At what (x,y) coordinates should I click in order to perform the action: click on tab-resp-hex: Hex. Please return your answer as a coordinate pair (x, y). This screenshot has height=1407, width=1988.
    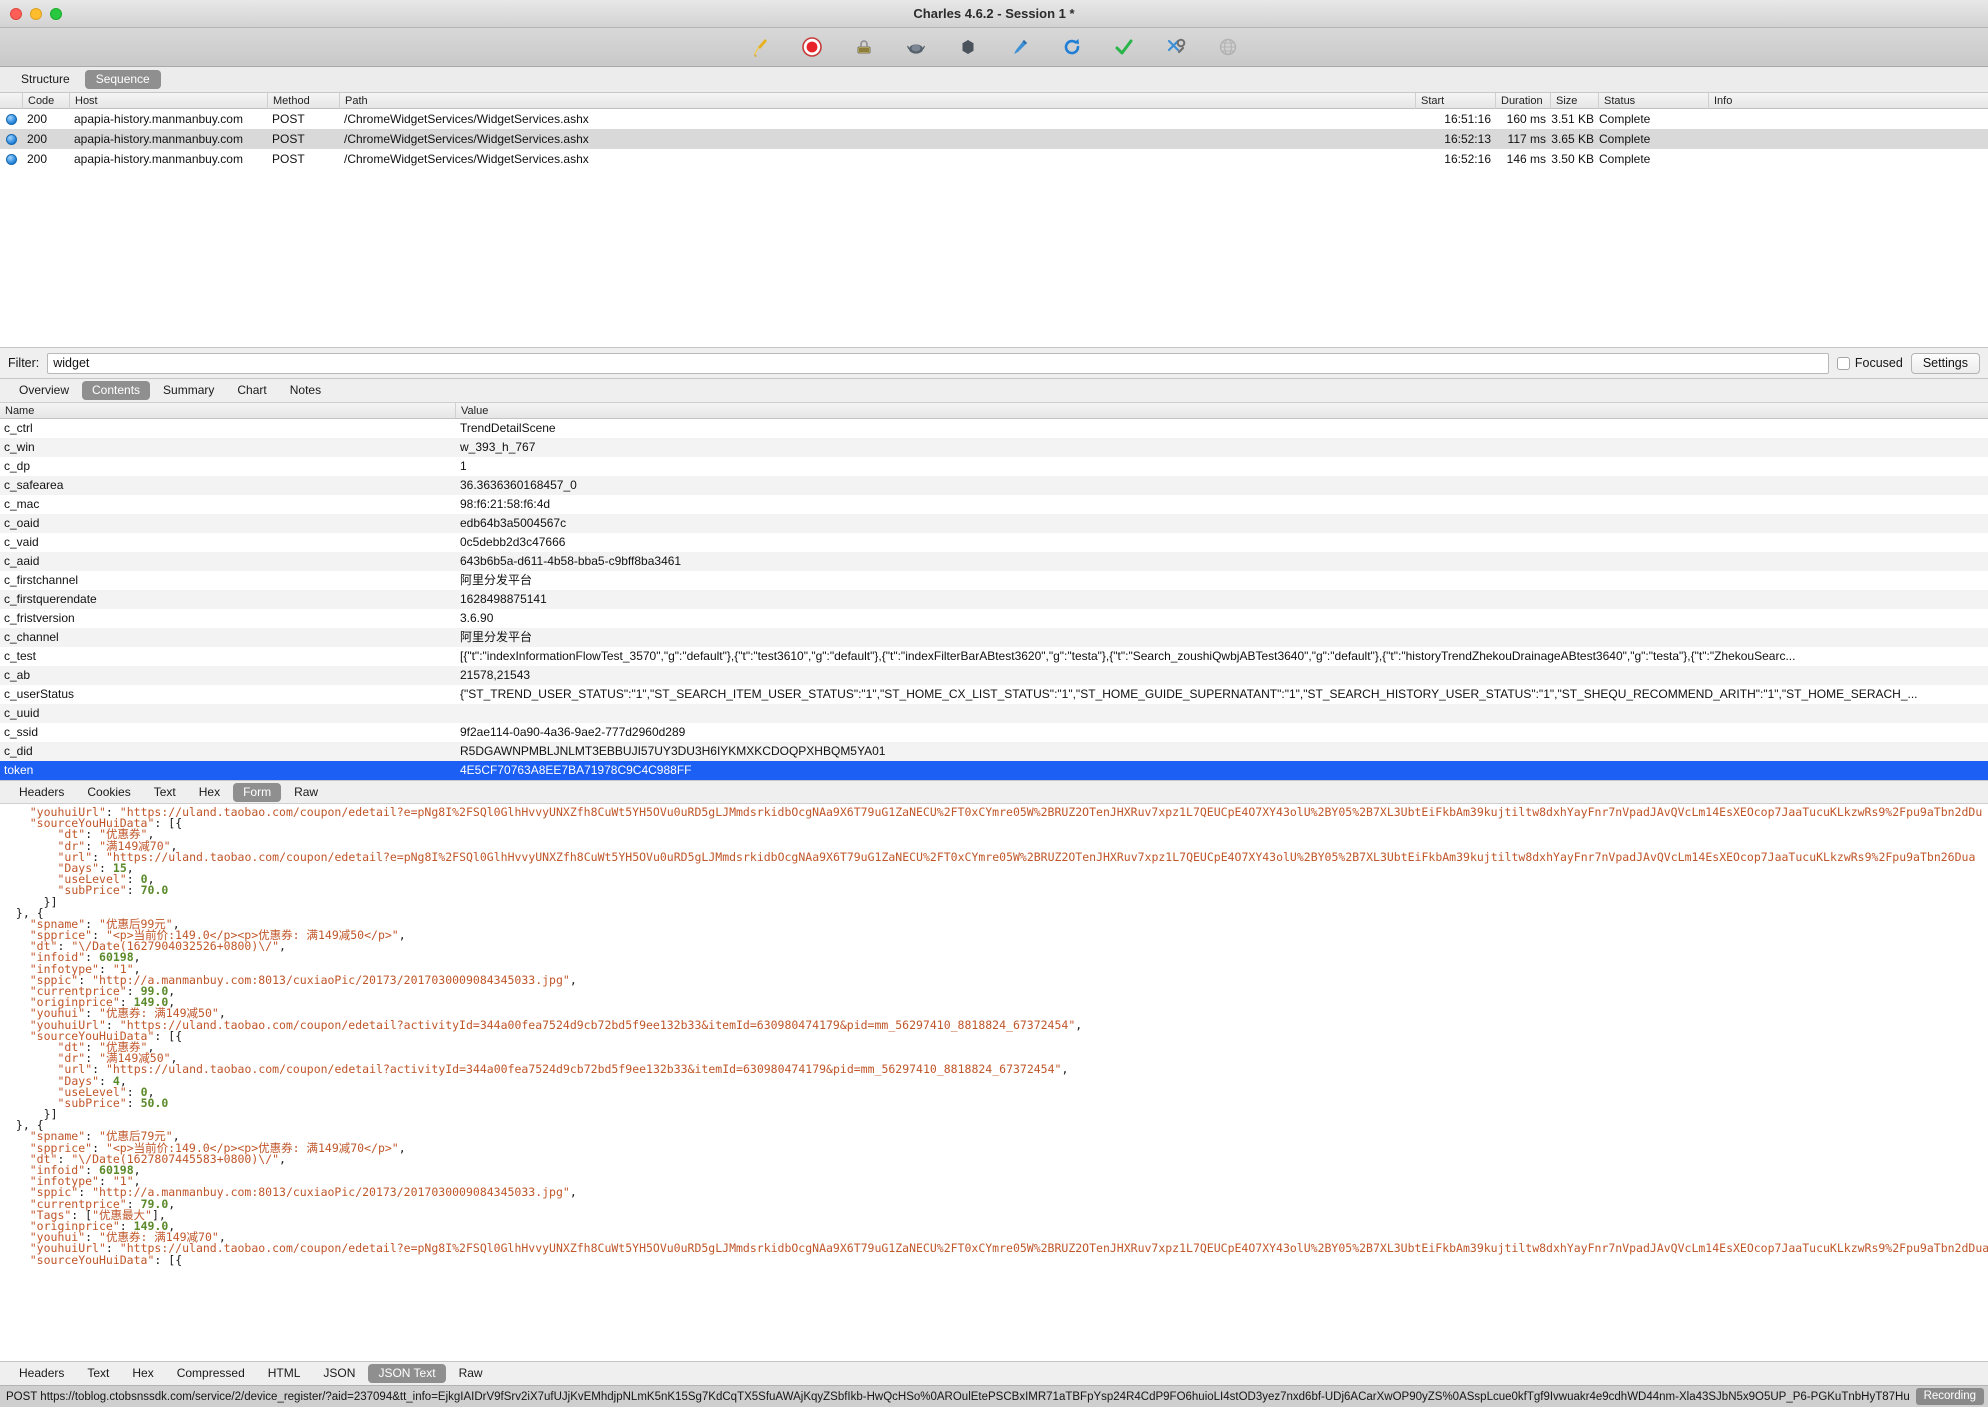
    Looking at the image, I should click on (142, 1373).